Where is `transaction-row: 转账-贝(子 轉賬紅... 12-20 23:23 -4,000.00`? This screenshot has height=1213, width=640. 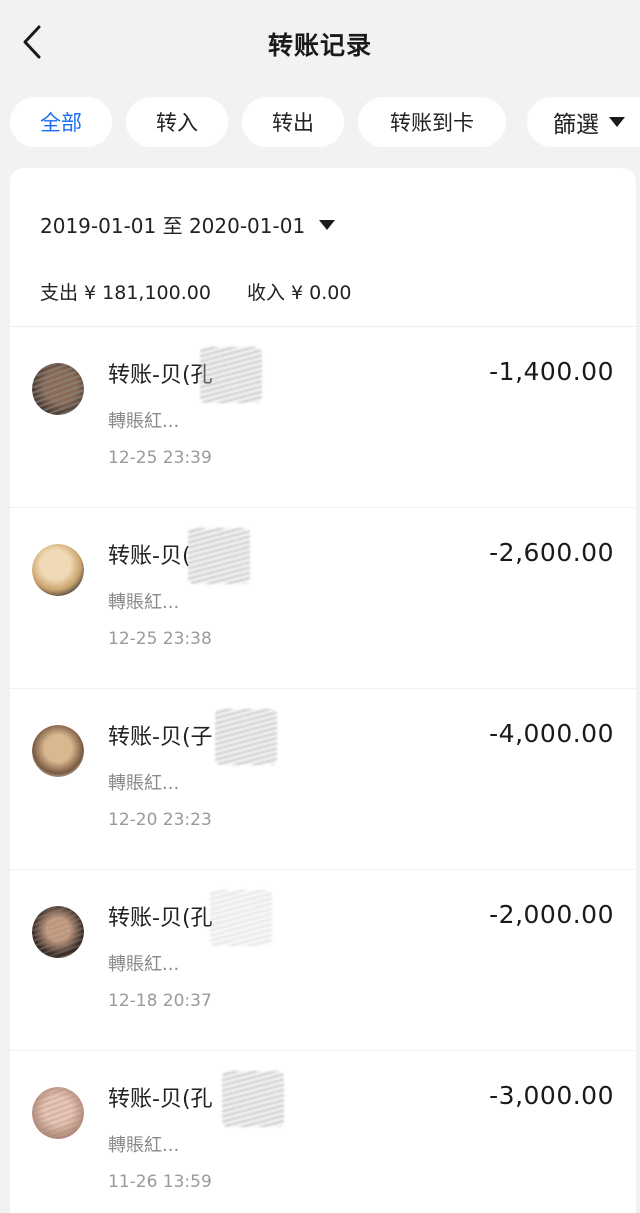
transaction-row: 转账-贝(子 轉賬紅... 12-20 23:23 -4,000.00 is located at coordinates (323, 779).